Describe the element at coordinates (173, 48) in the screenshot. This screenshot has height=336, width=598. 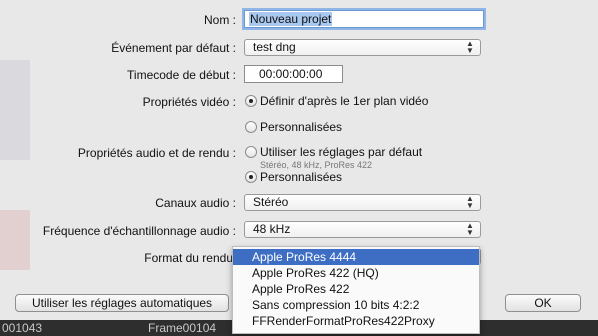
I see `event-label: Événement par défaut :` at that location.